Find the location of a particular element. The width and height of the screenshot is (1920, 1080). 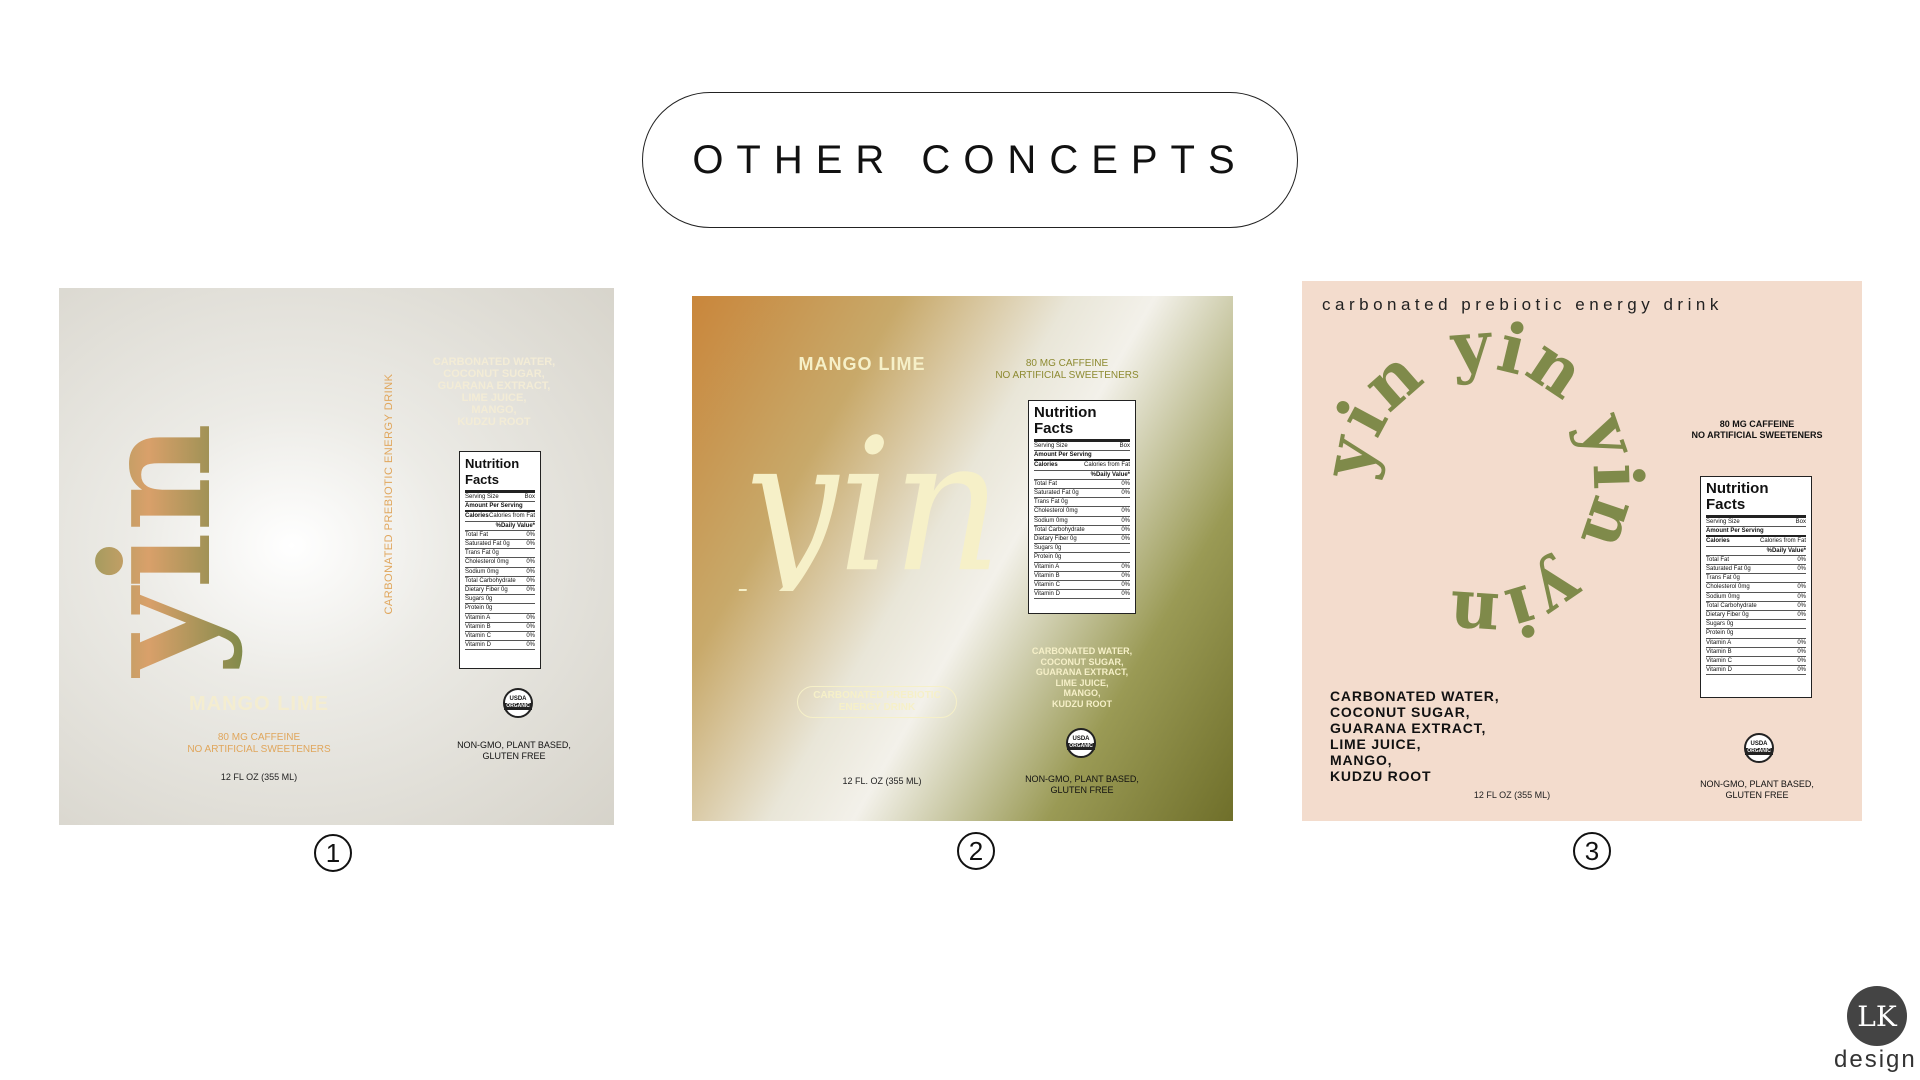

section-title: OTHER CONCEPTS is located at coordinates (970, 159).